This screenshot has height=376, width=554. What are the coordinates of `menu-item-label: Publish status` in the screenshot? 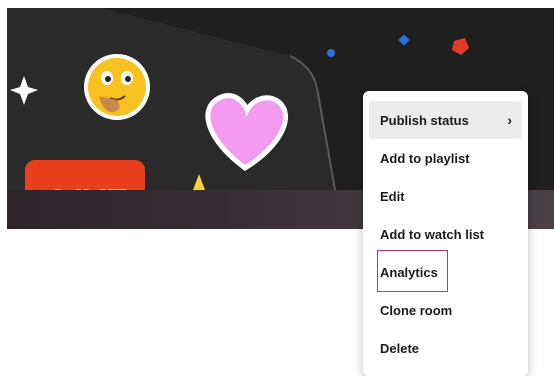 It's located at (424, 120).